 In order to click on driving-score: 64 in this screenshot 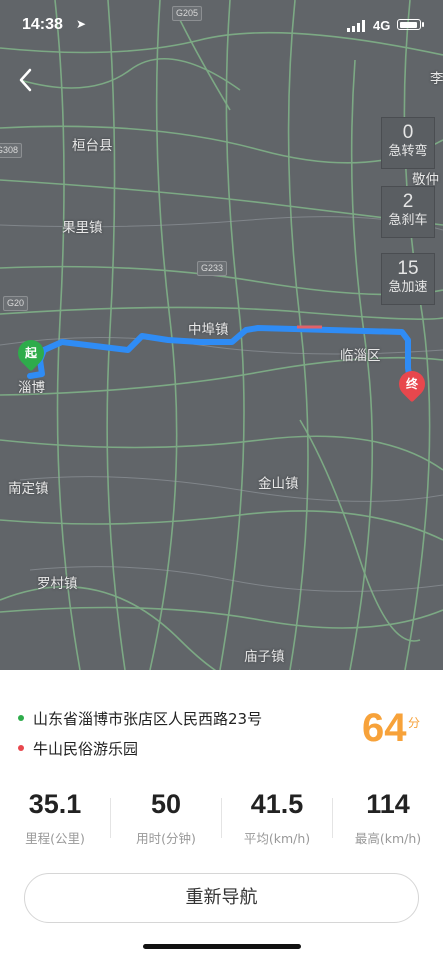, I will do `click(384, 728)`.